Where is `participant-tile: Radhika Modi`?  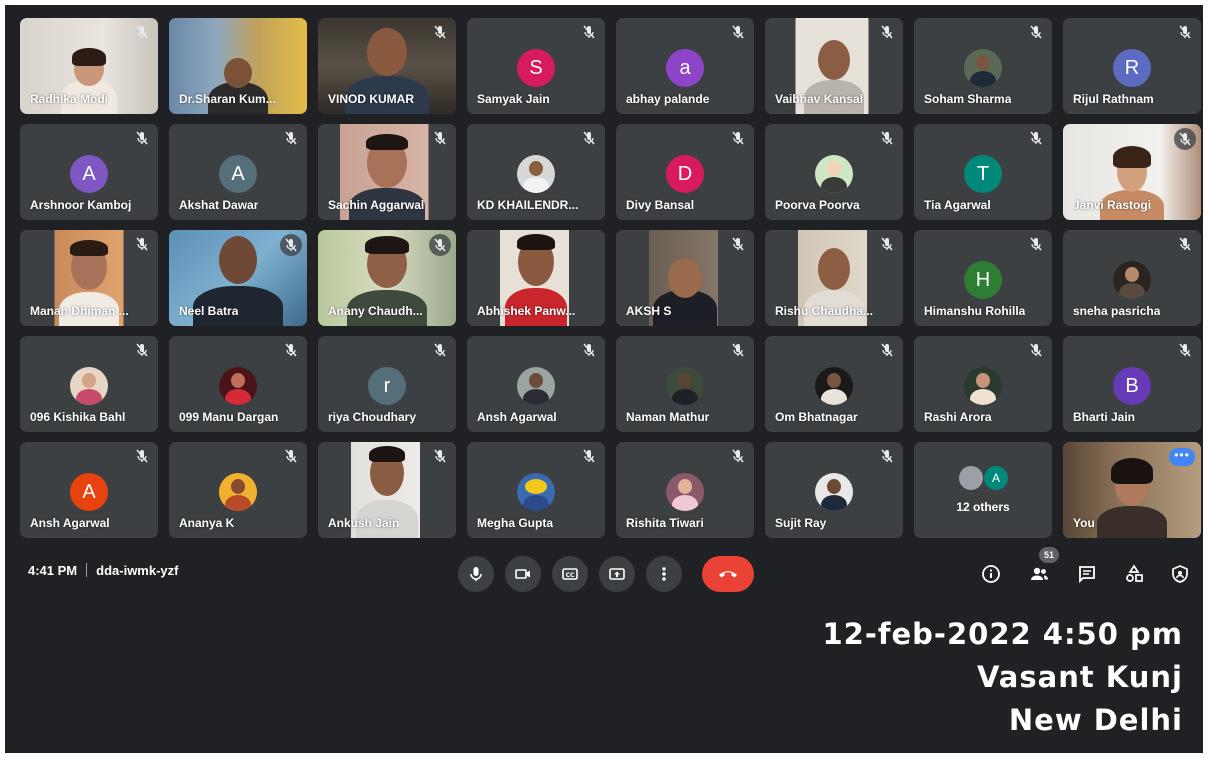
participant-tile: Radhika Modi is located at coordinates (89, 66).